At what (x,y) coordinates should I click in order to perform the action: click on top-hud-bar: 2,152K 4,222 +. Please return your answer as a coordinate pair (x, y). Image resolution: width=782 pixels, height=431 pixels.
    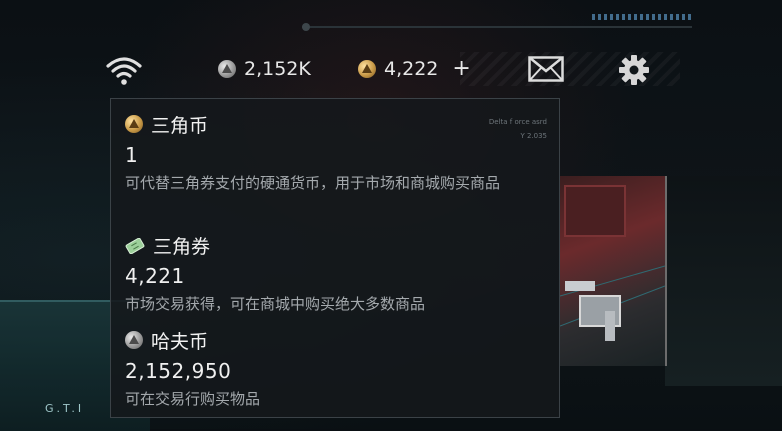
    Looking at the image, I should click on (391, 69).